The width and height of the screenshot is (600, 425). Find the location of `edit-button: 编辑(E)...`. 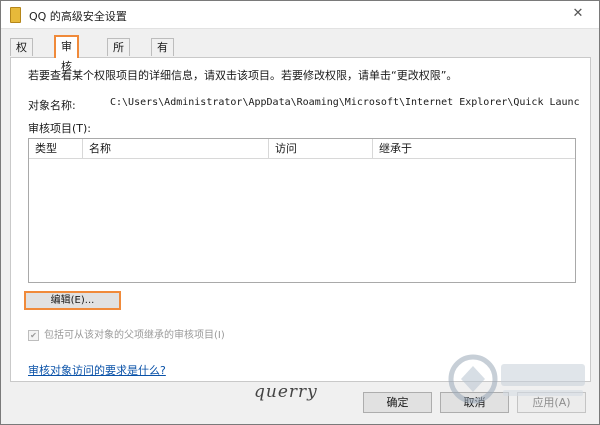

edit-button: 编辑(E)... is located at coordinates (72, 300).